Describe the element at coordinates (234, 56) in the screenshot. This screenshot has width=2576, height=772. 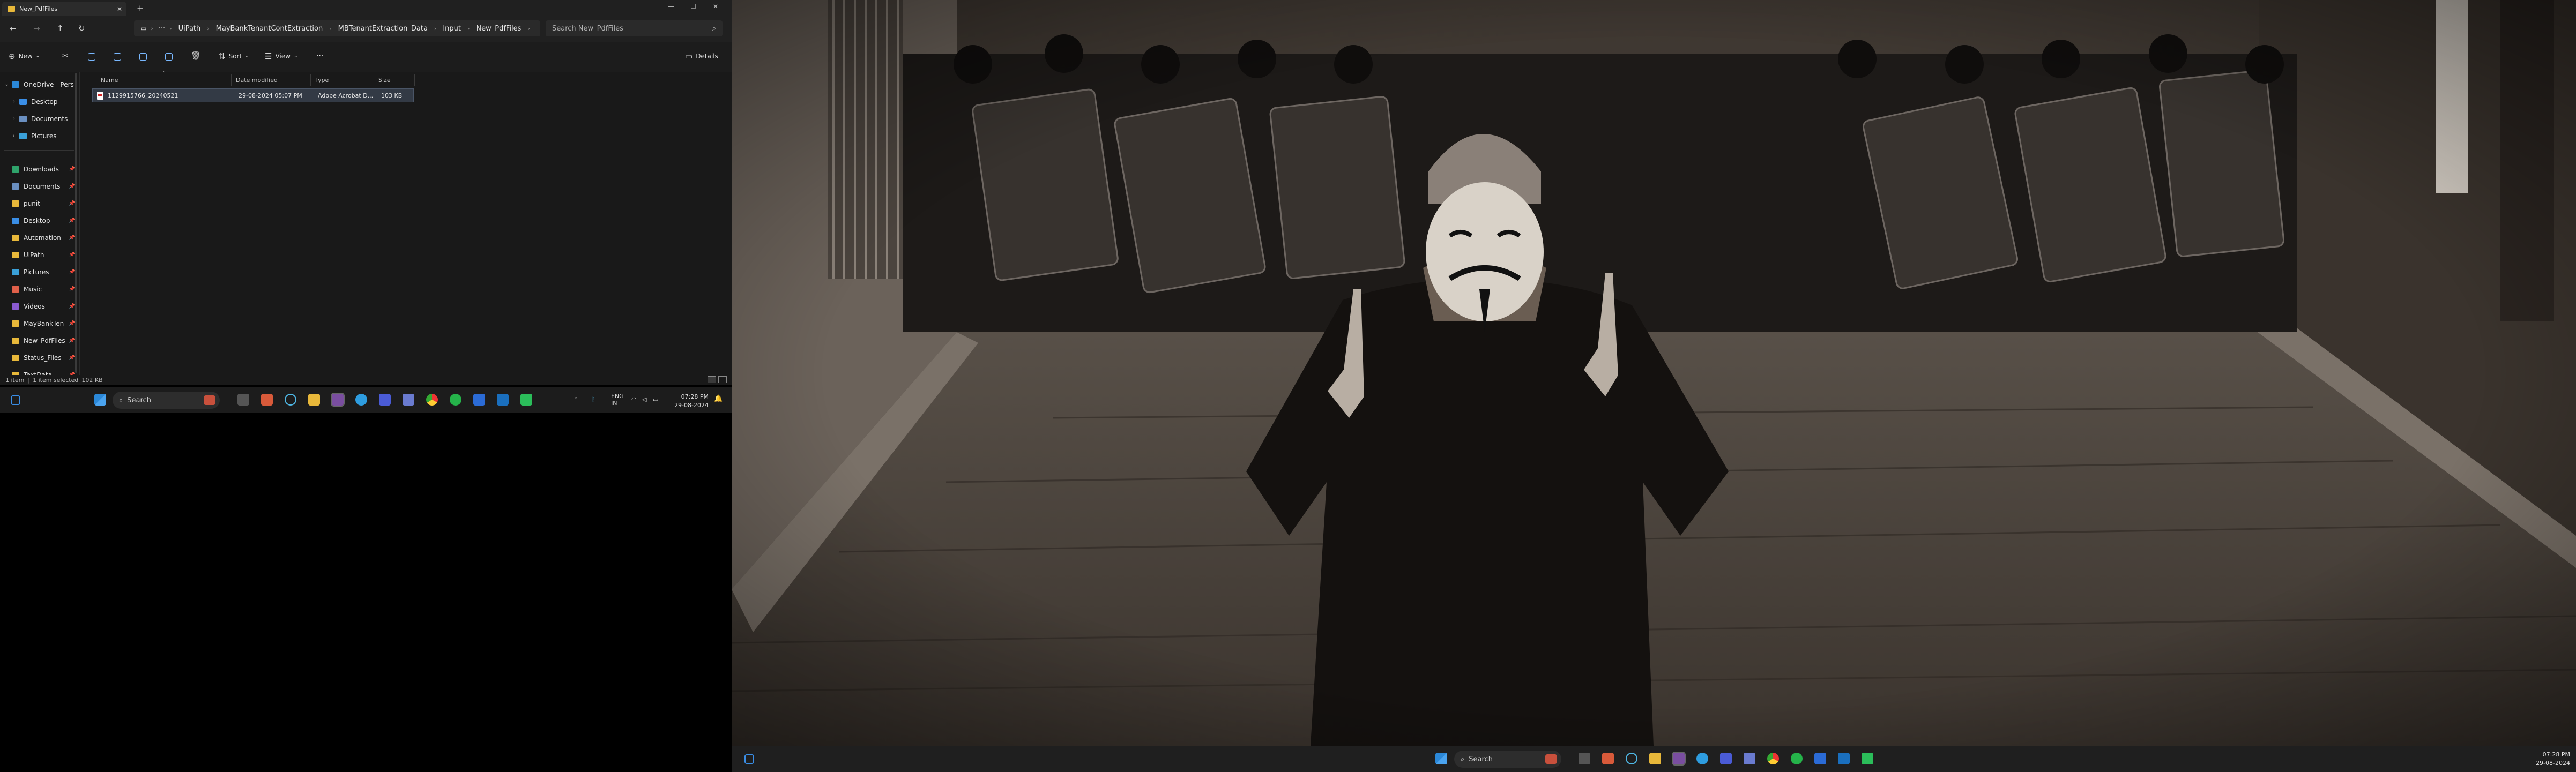
I see `sort-button: ⇅ Sort ⌄` at that location.